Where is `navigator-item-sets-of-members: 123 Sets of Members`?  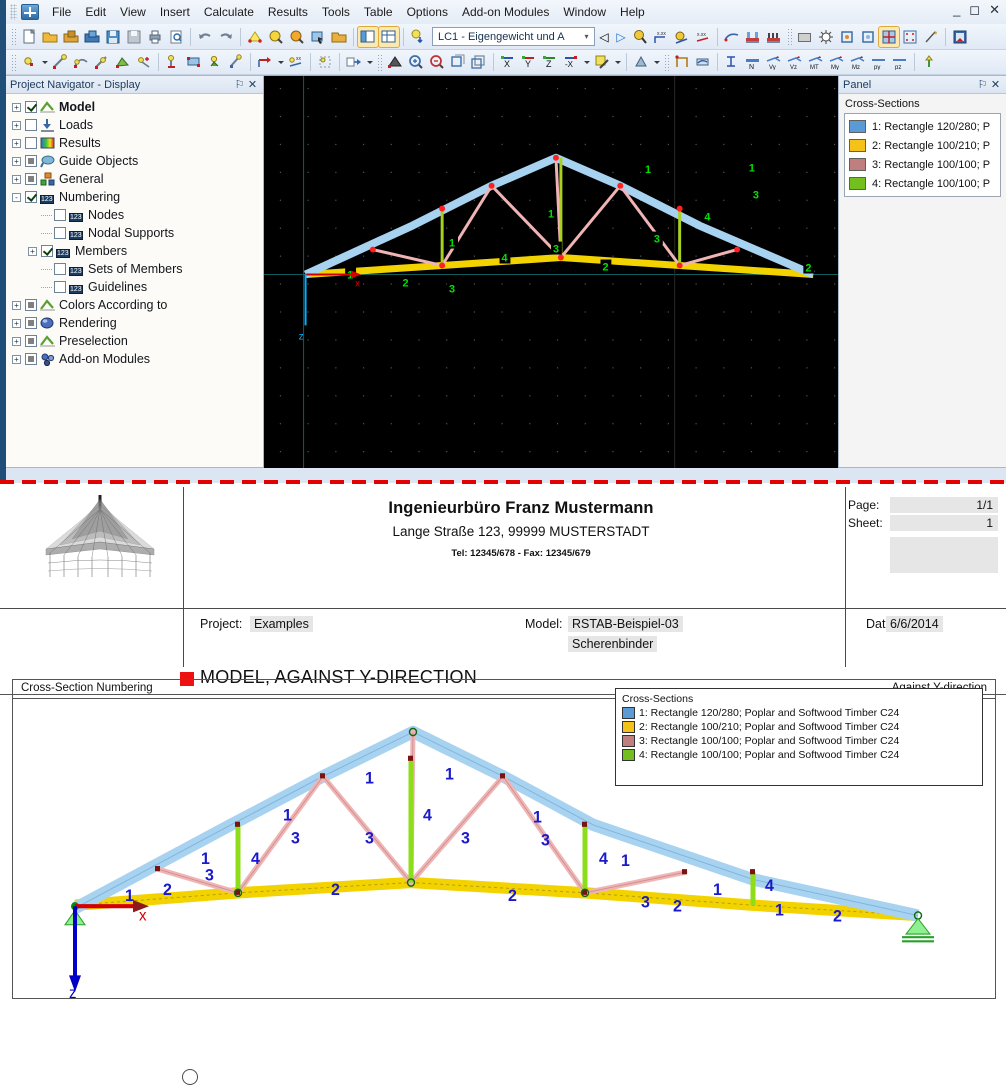
navigator-item-sets-of-members: 123 Sets of Members is located at coordinates (137, 269).